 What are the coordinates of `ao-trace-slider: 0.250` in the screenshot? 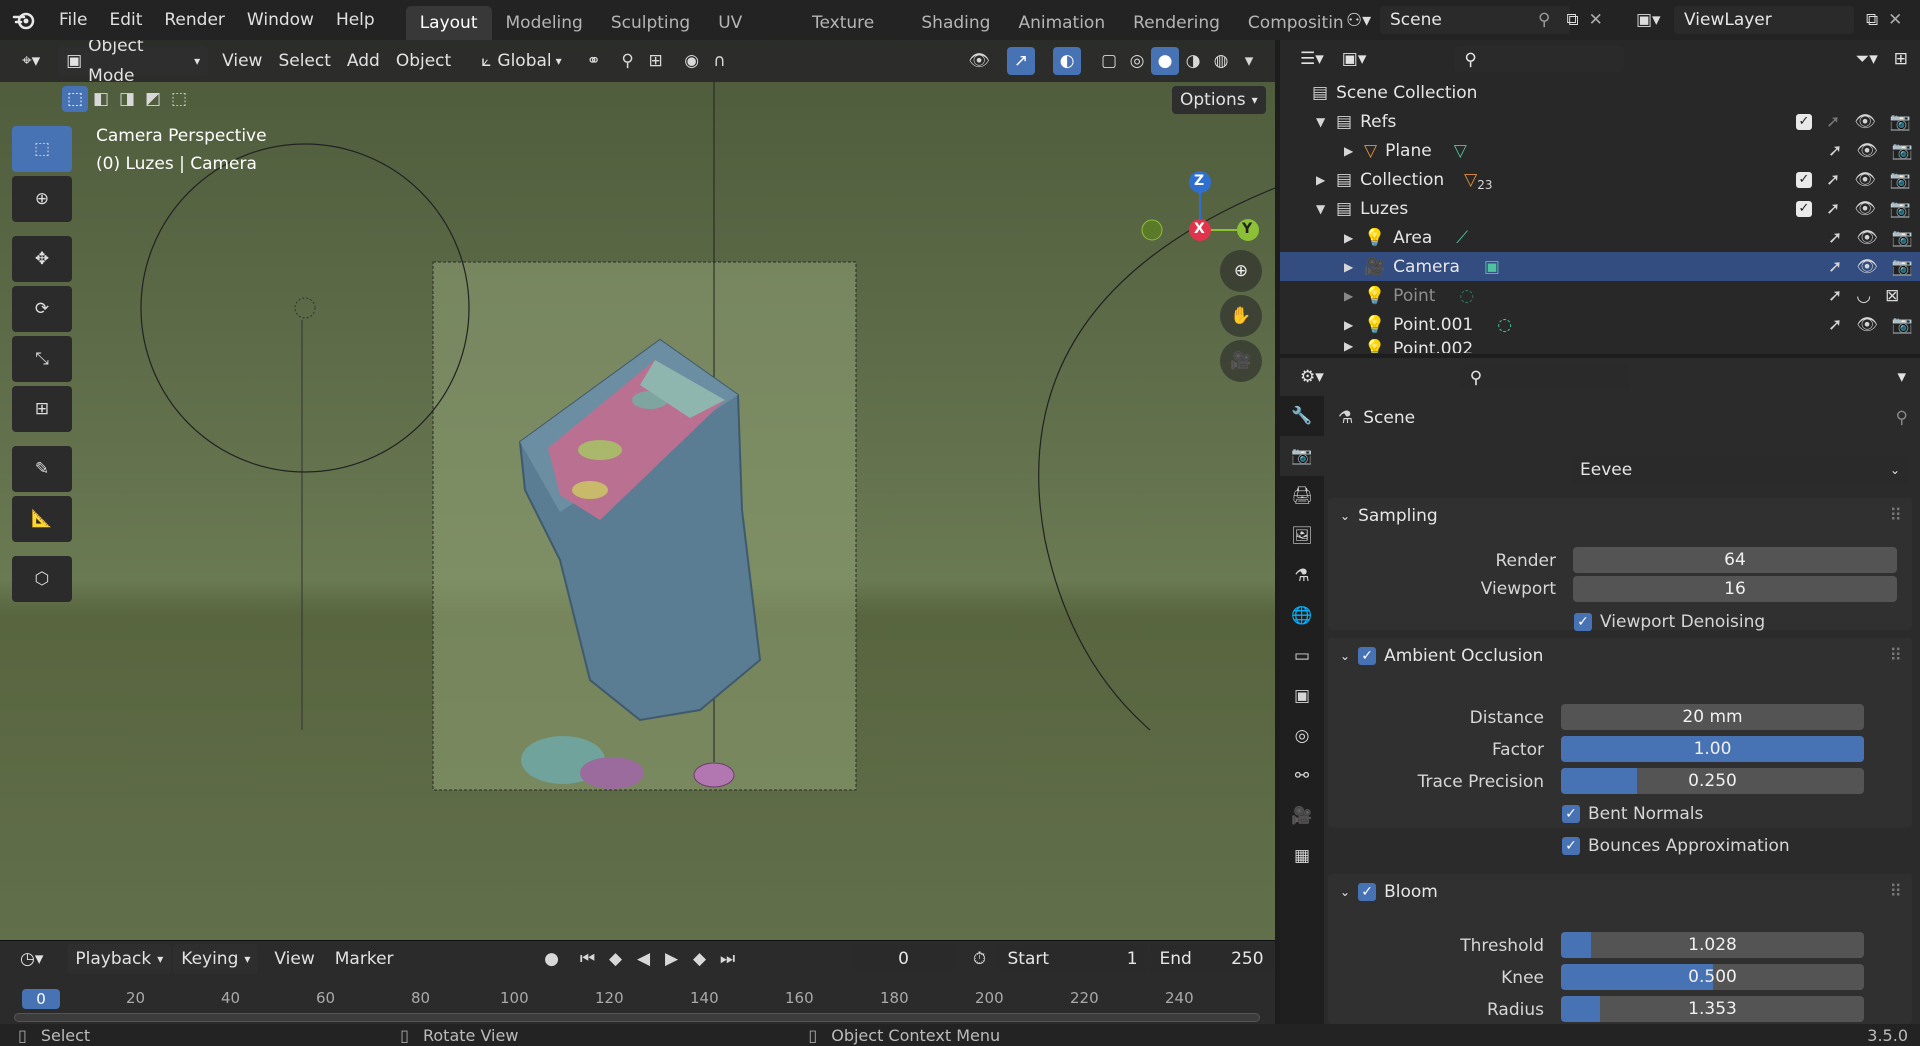 It's located at (1712, 781).